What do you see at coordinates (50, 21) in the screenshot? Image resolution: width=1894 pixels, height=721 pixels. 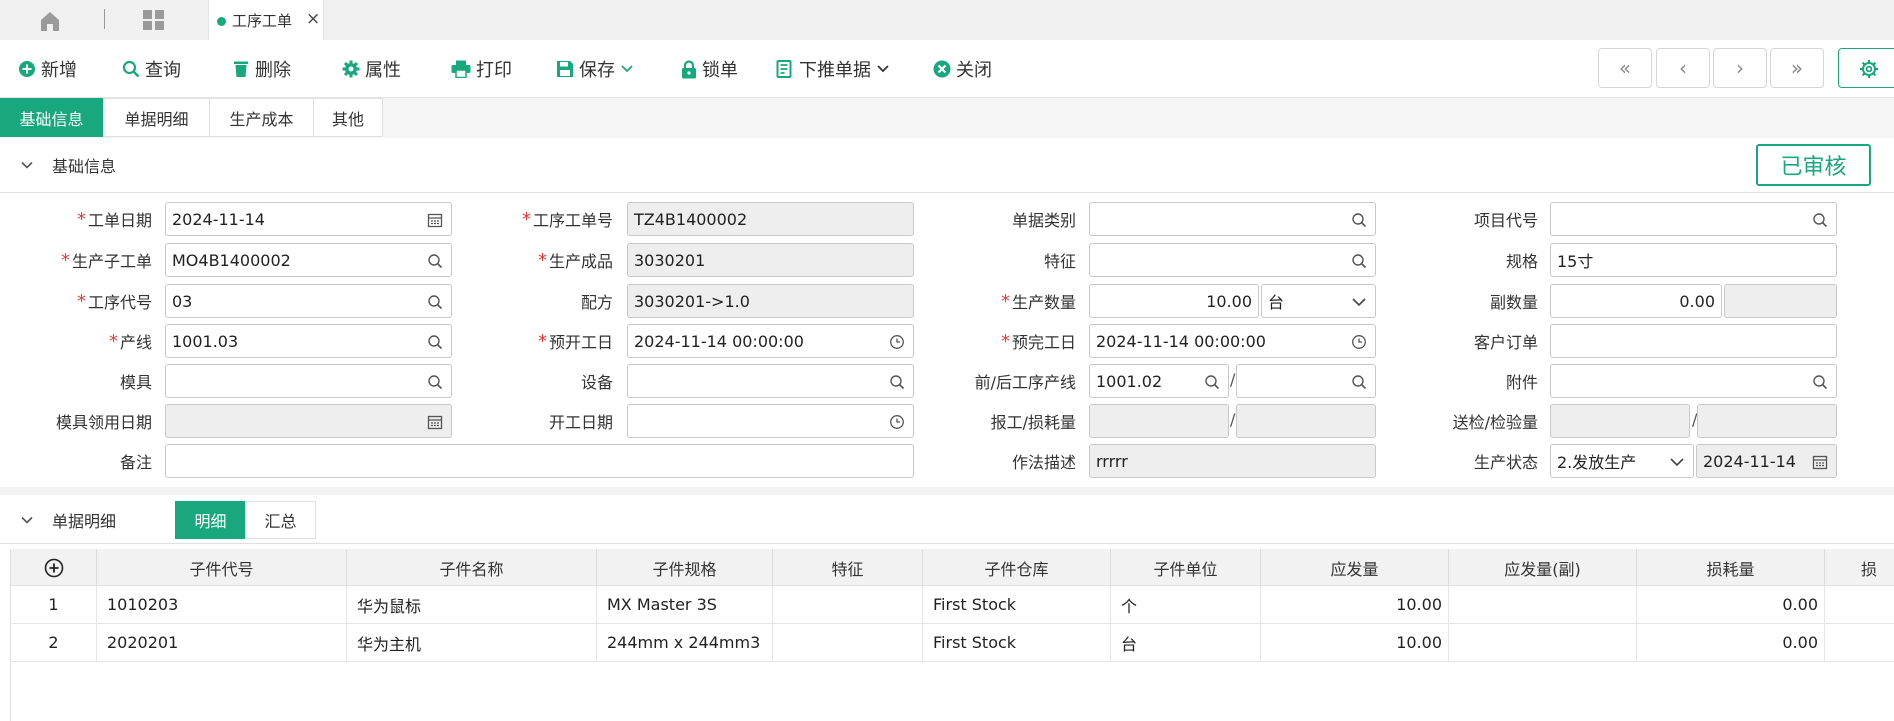 I see `home-icon` at bounding box center [50, 21].